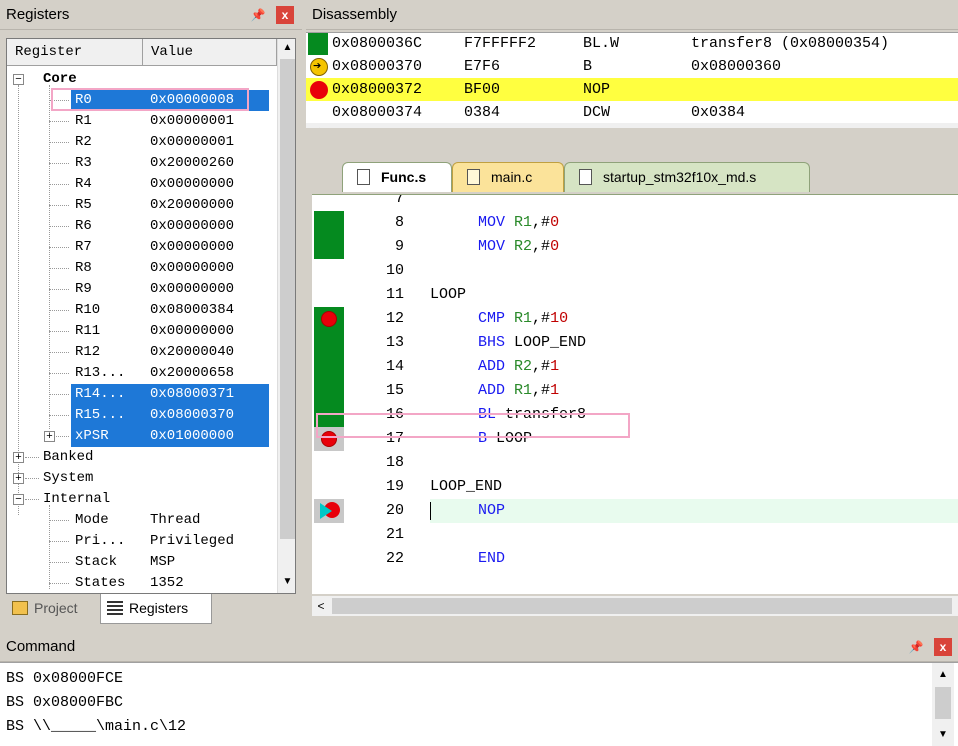  I want to click on code-line: 10, so click(635, 271).